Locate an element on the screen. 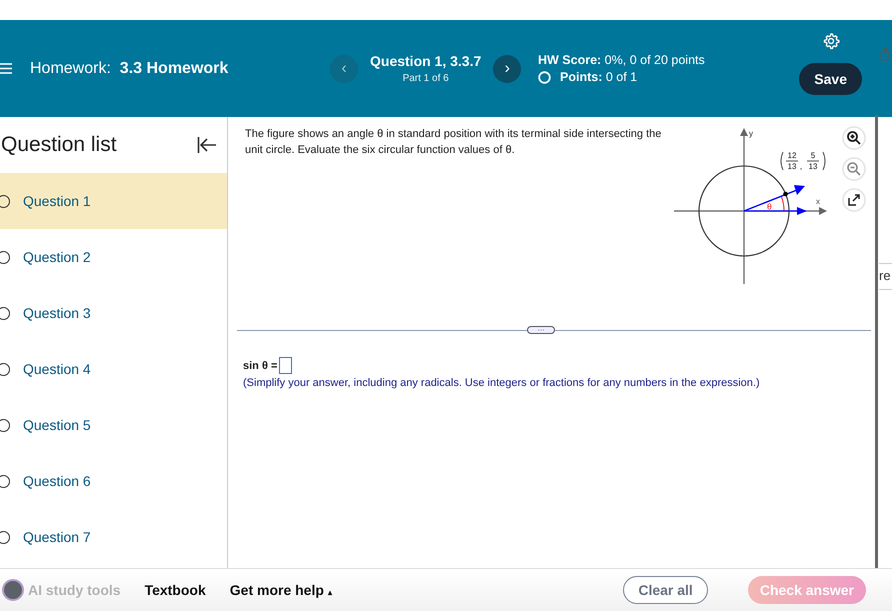  answer-box is located at coordinates (285, 365).